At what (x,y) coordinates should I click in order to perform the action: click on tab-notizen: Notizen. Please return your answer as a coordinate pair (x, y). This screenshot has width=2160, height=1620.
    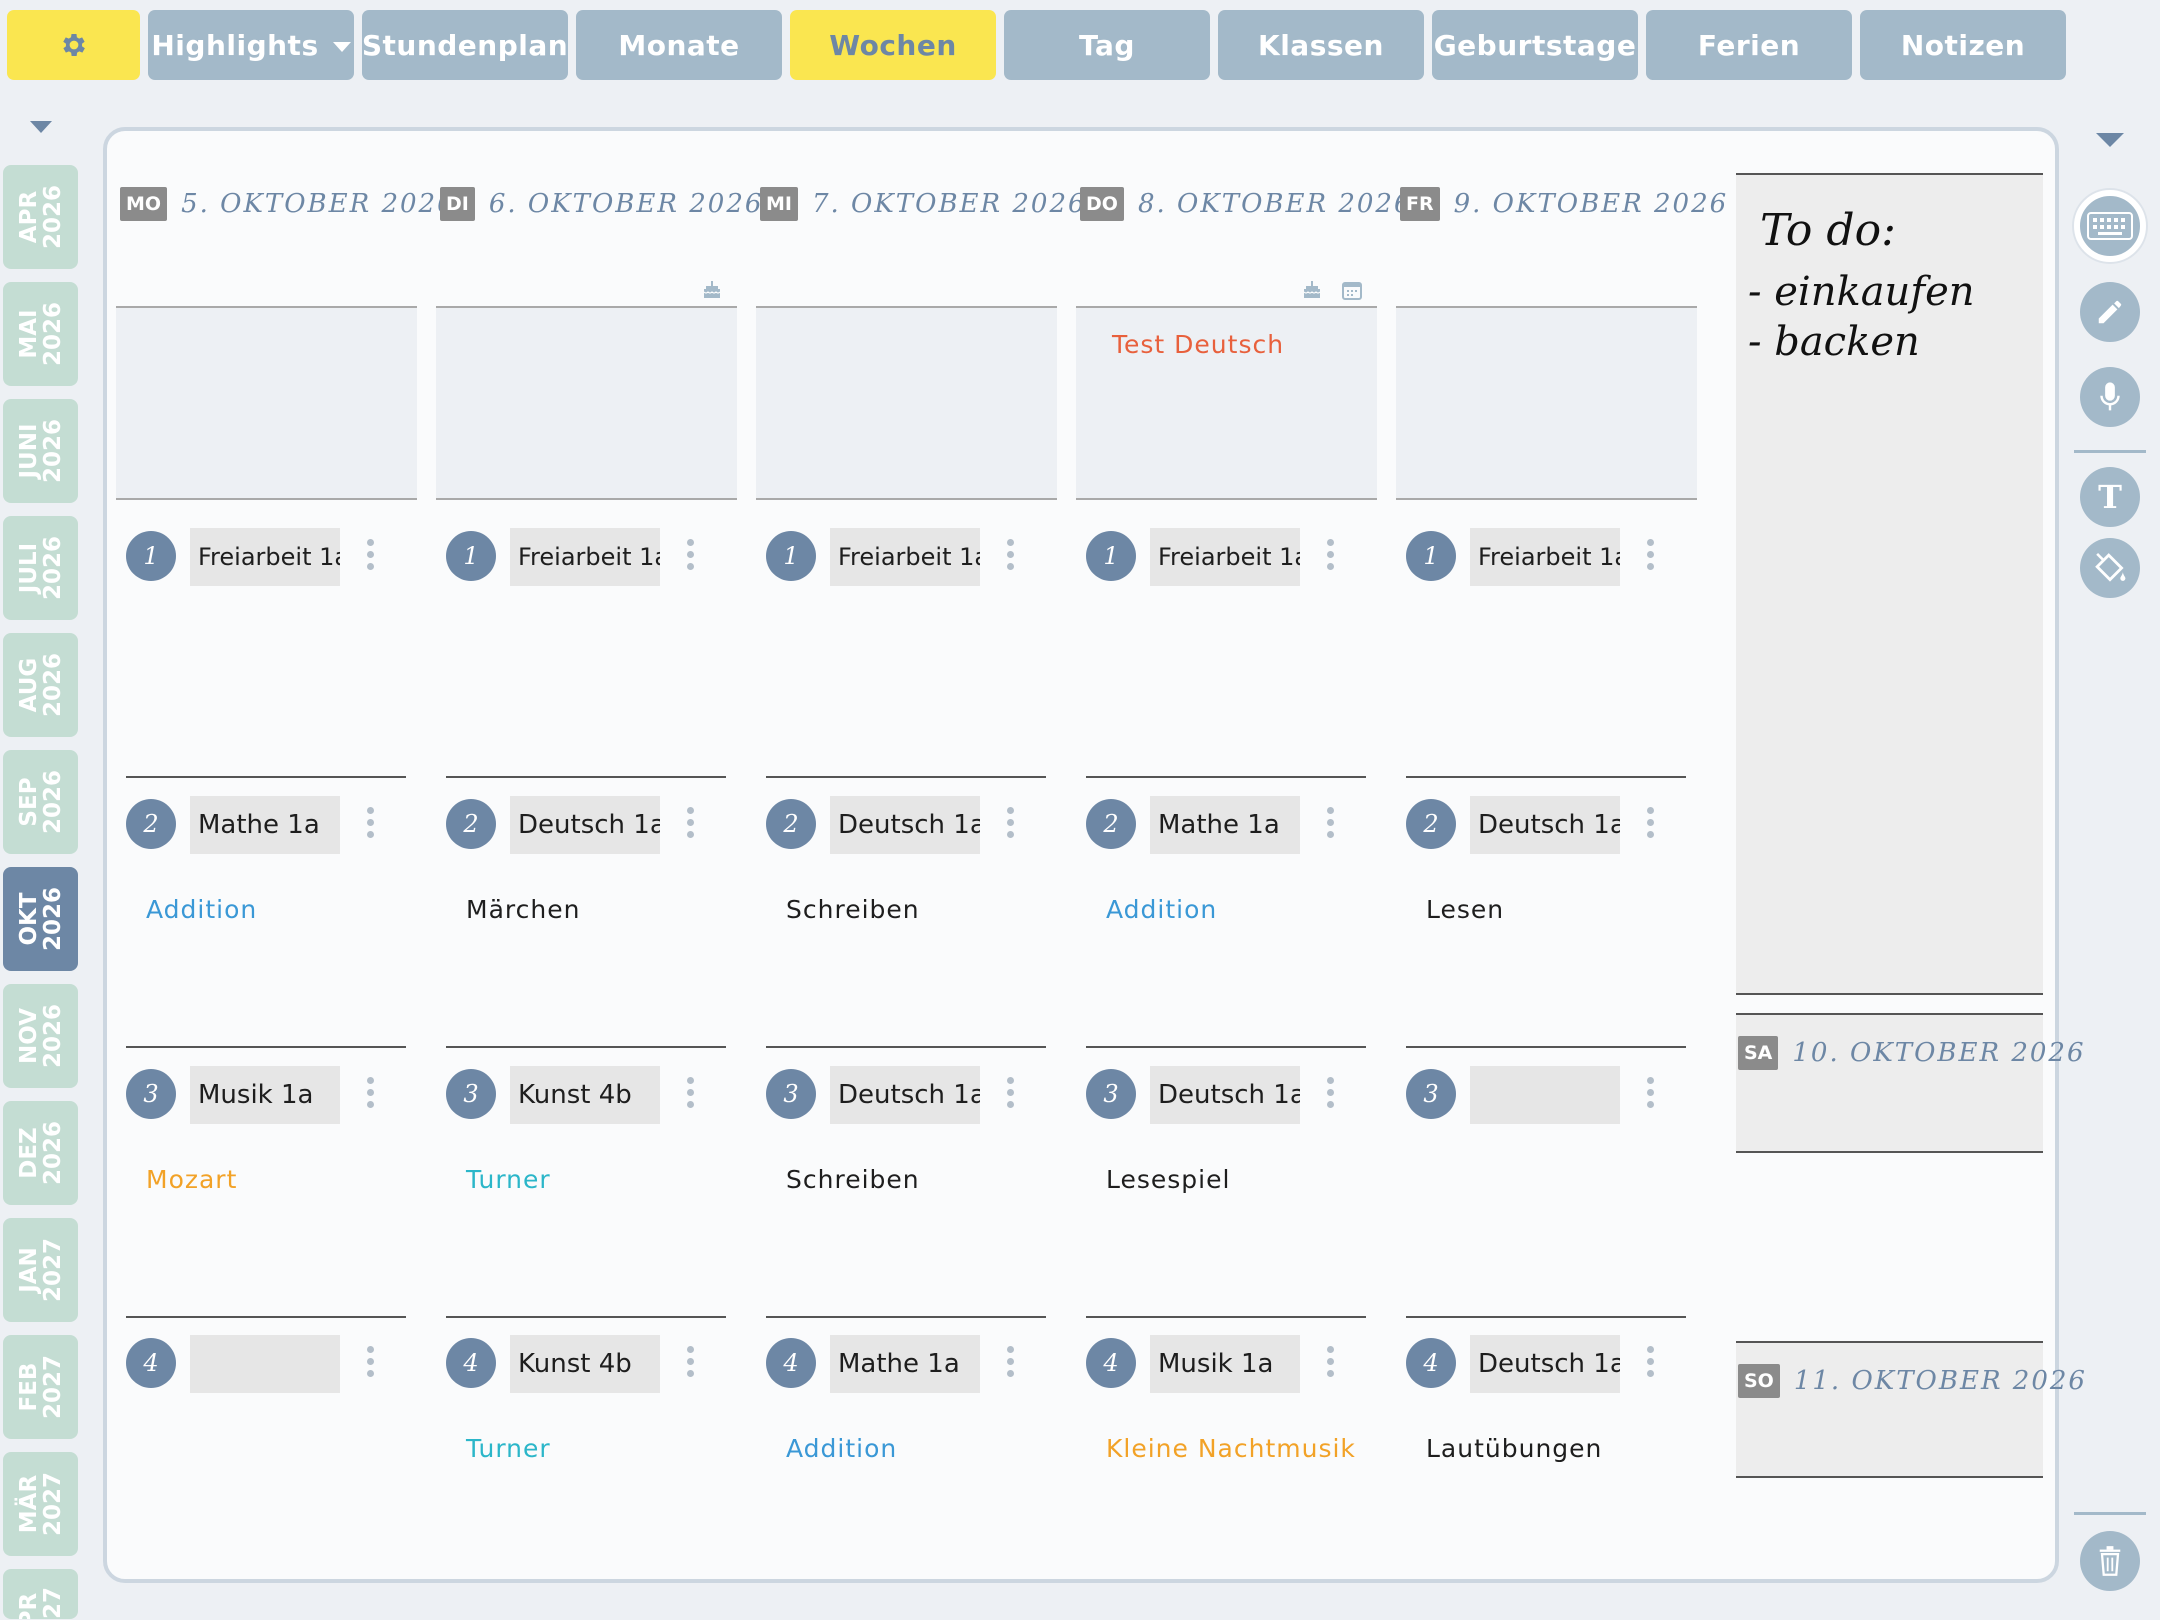
    Looking at the image, I should click on (1963, 45).